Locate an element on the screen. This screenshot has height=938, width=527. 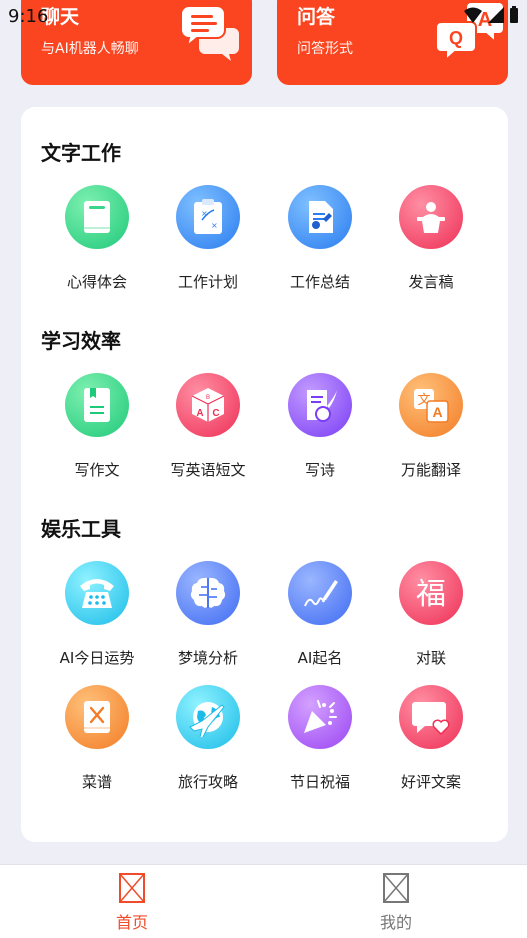
nav-mine: 我的 is located at coordinates (396, 903).